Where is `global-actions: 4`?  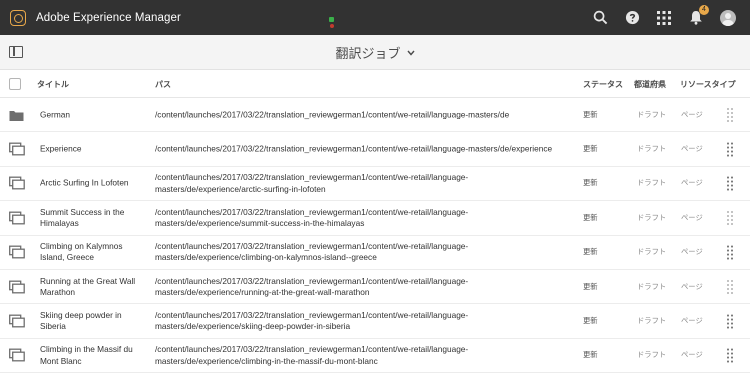
global-actions: 4 is located at coordinates (664, 17).